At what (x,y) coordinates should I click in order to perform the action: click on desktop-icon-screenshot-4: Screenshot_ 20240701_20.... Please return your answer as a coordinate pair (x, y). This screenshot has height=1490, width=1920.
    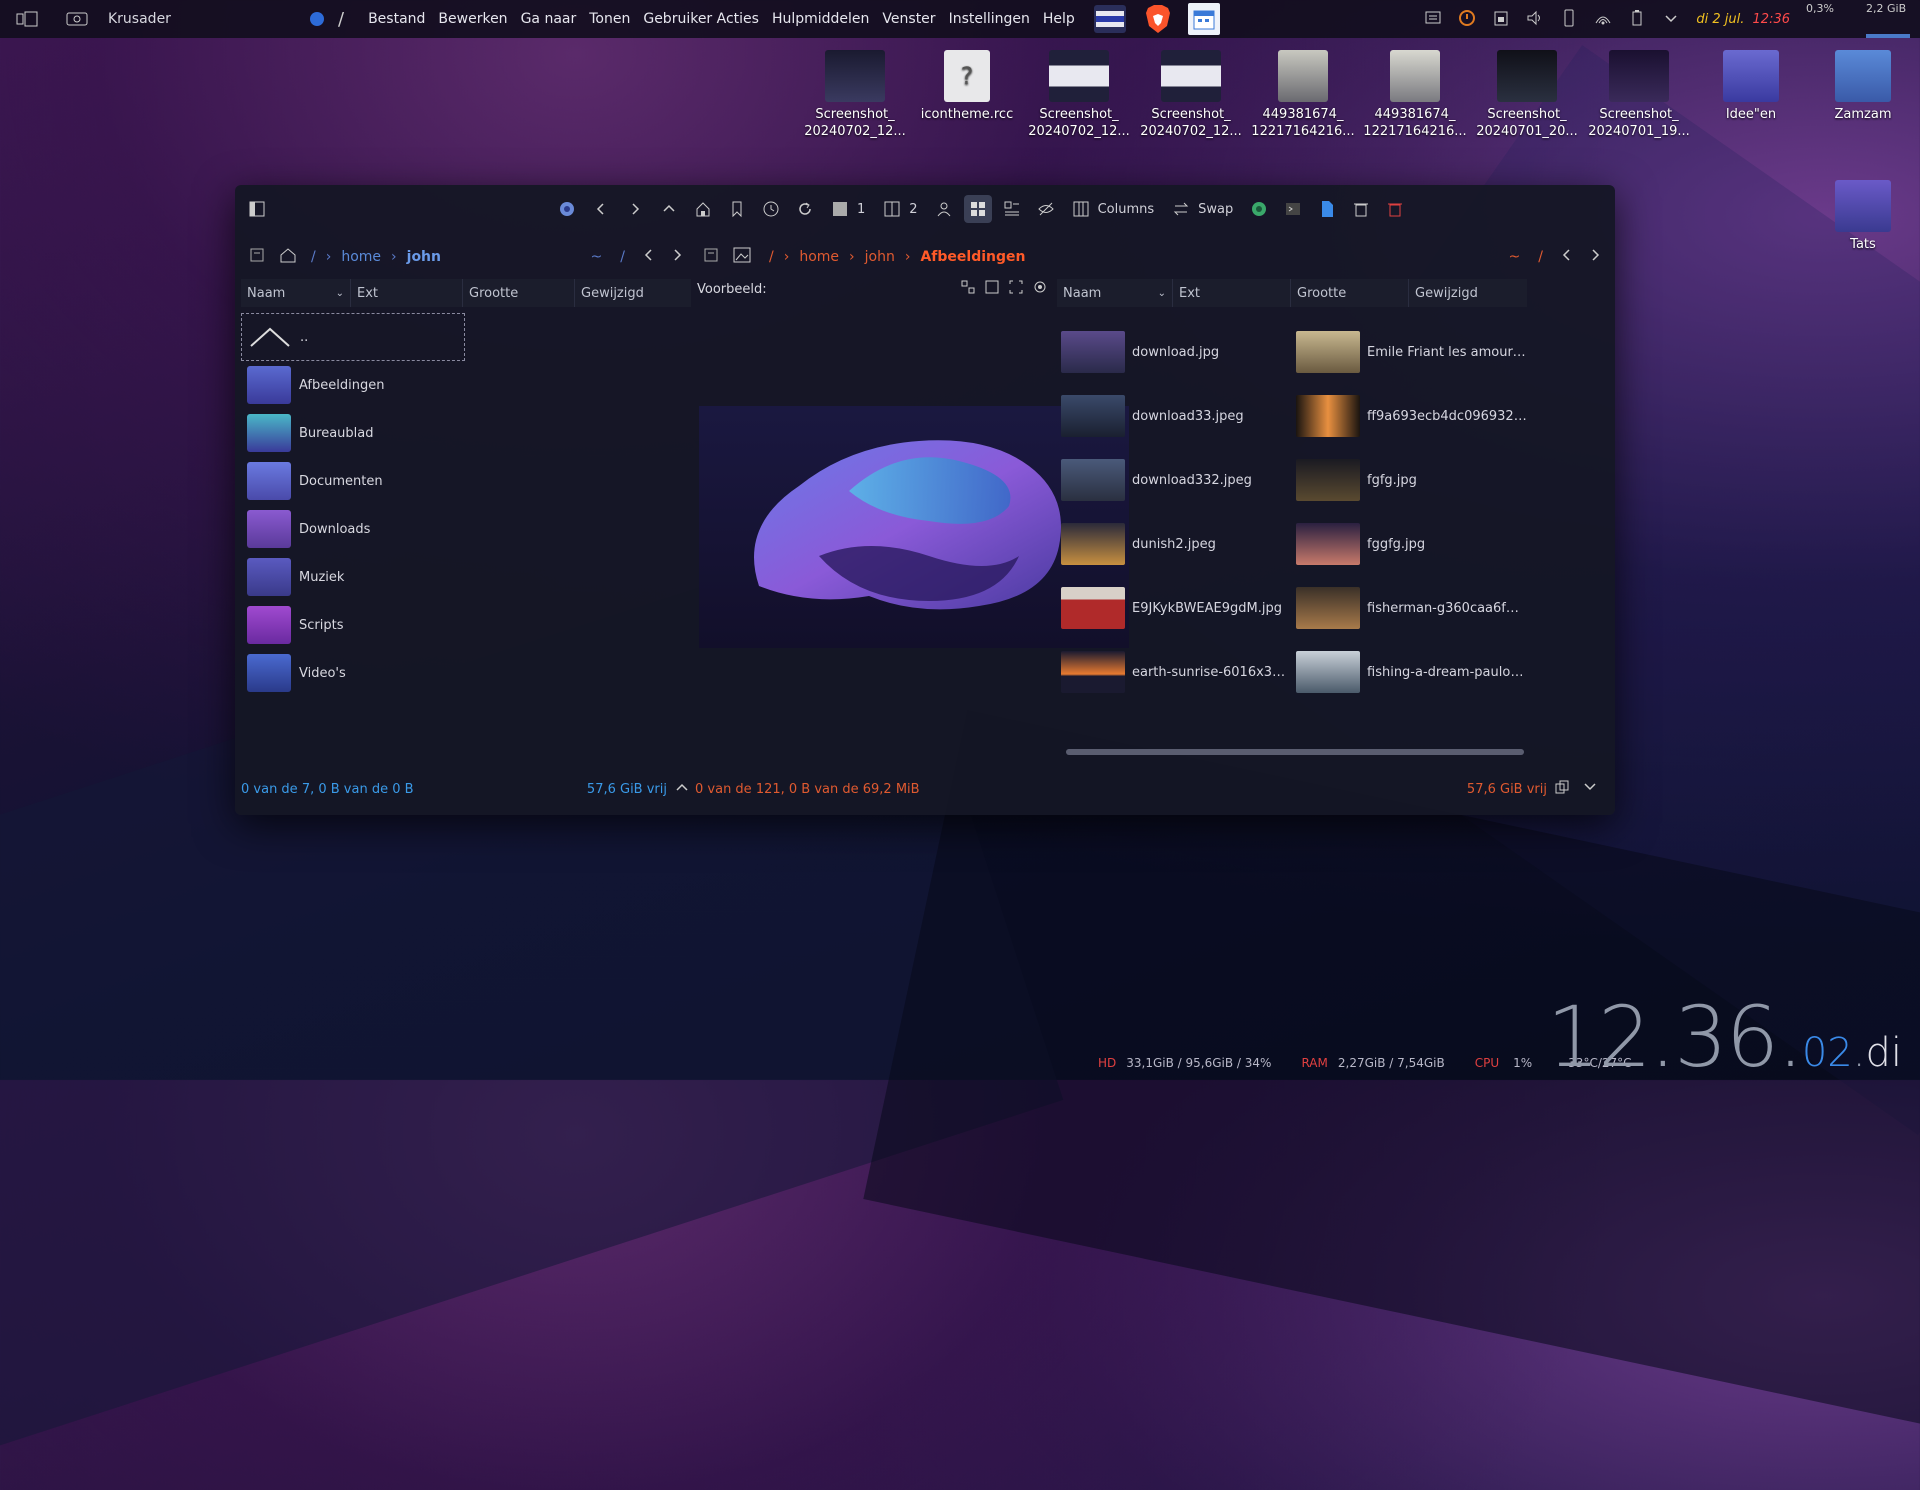
    Looking at the image, I should click on (1527, 95).